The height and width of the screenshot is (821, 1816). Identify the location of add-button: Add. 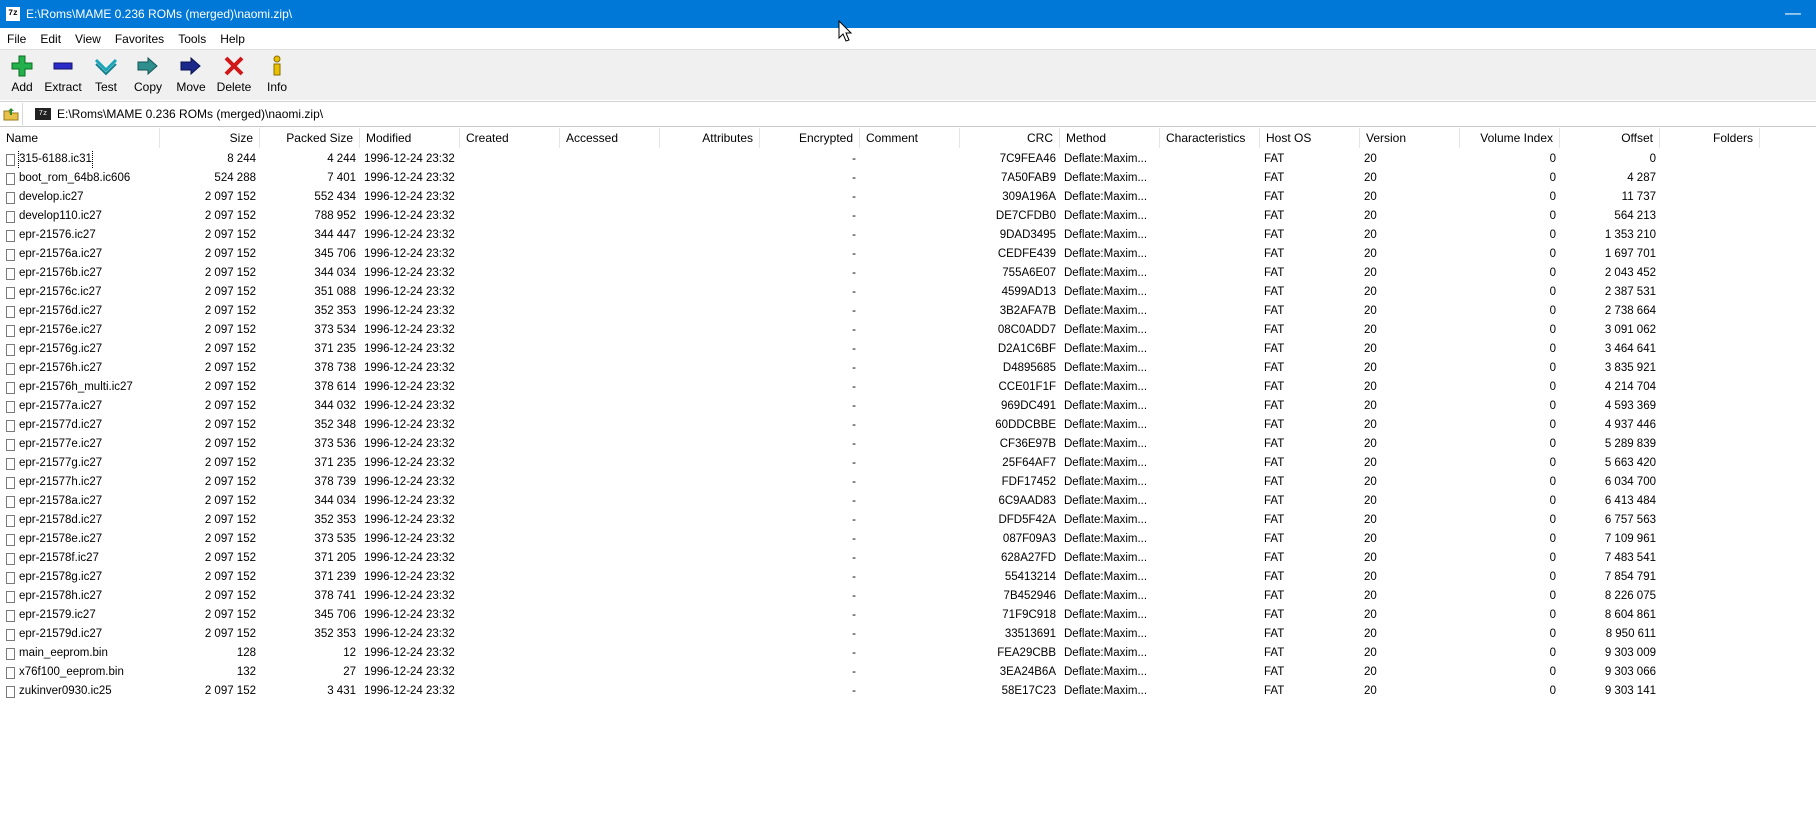
(22, 74).